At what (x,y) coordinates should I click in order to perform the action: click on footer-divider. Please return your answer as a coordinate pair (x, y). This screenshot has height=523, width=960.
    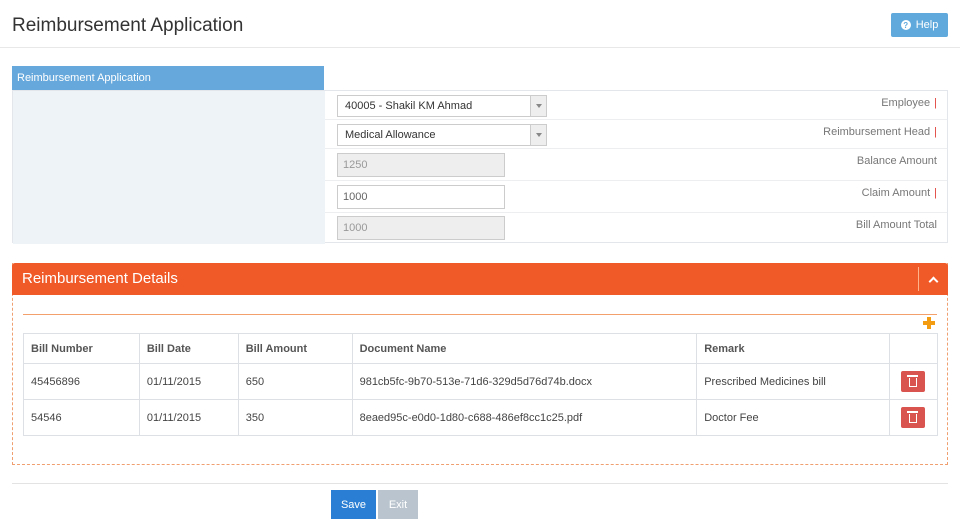
    Looking at the image, I should click on (480, 483).